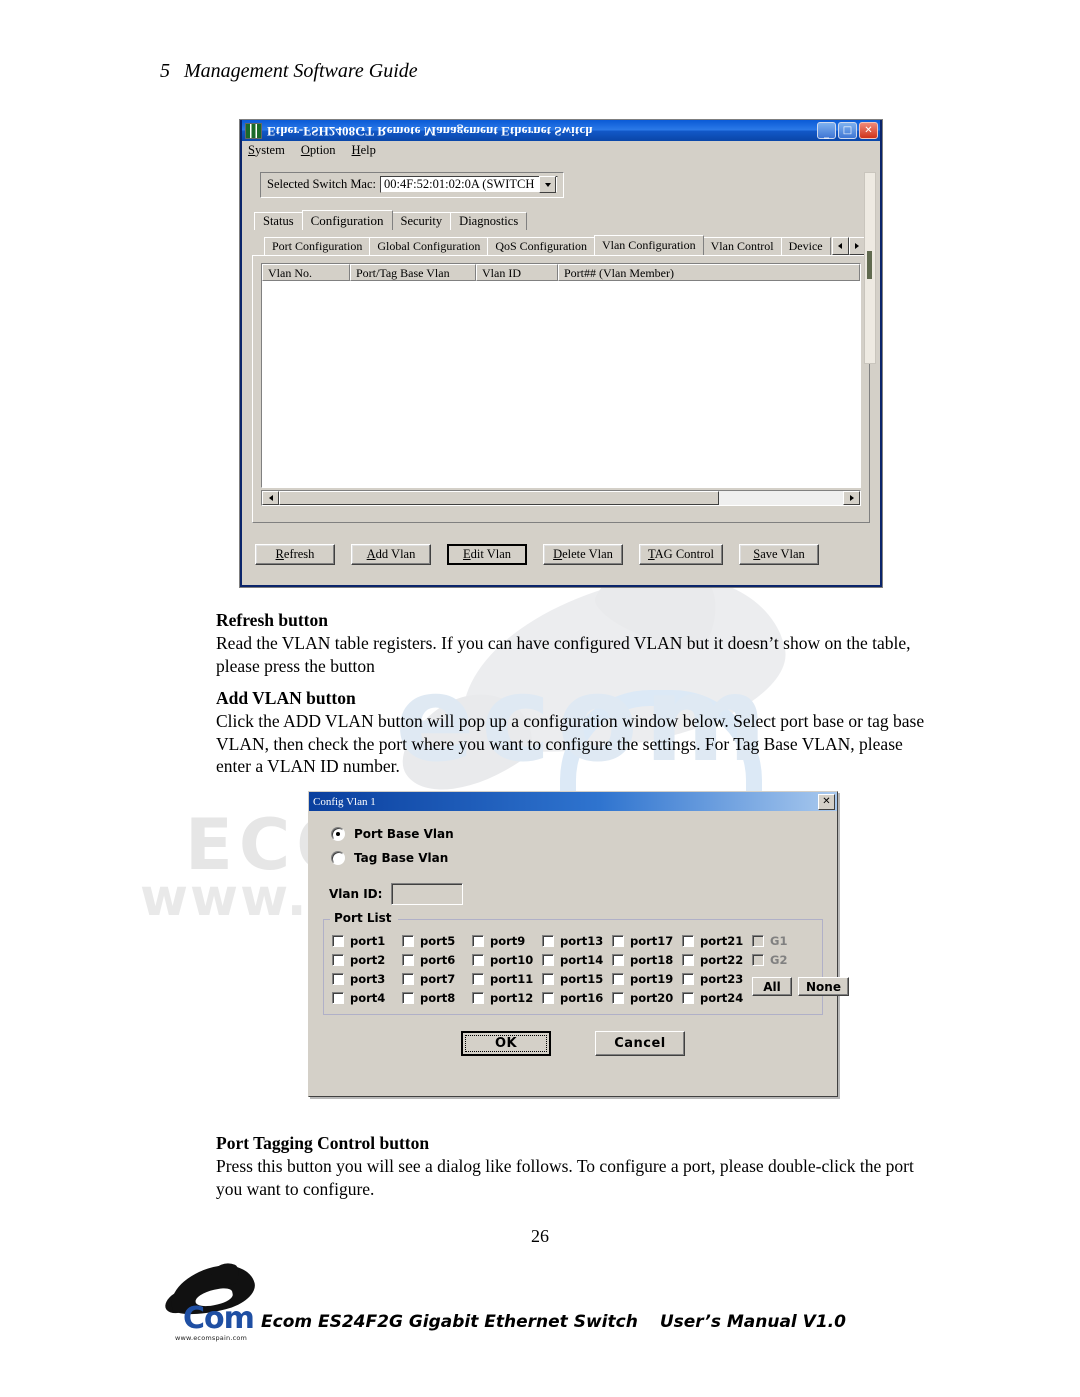 The width and height of the screenshot is (1080, 1397). Describe the element at coordinates (499, 498) in the screenshot. I see `hscroll-thumb` at that location.